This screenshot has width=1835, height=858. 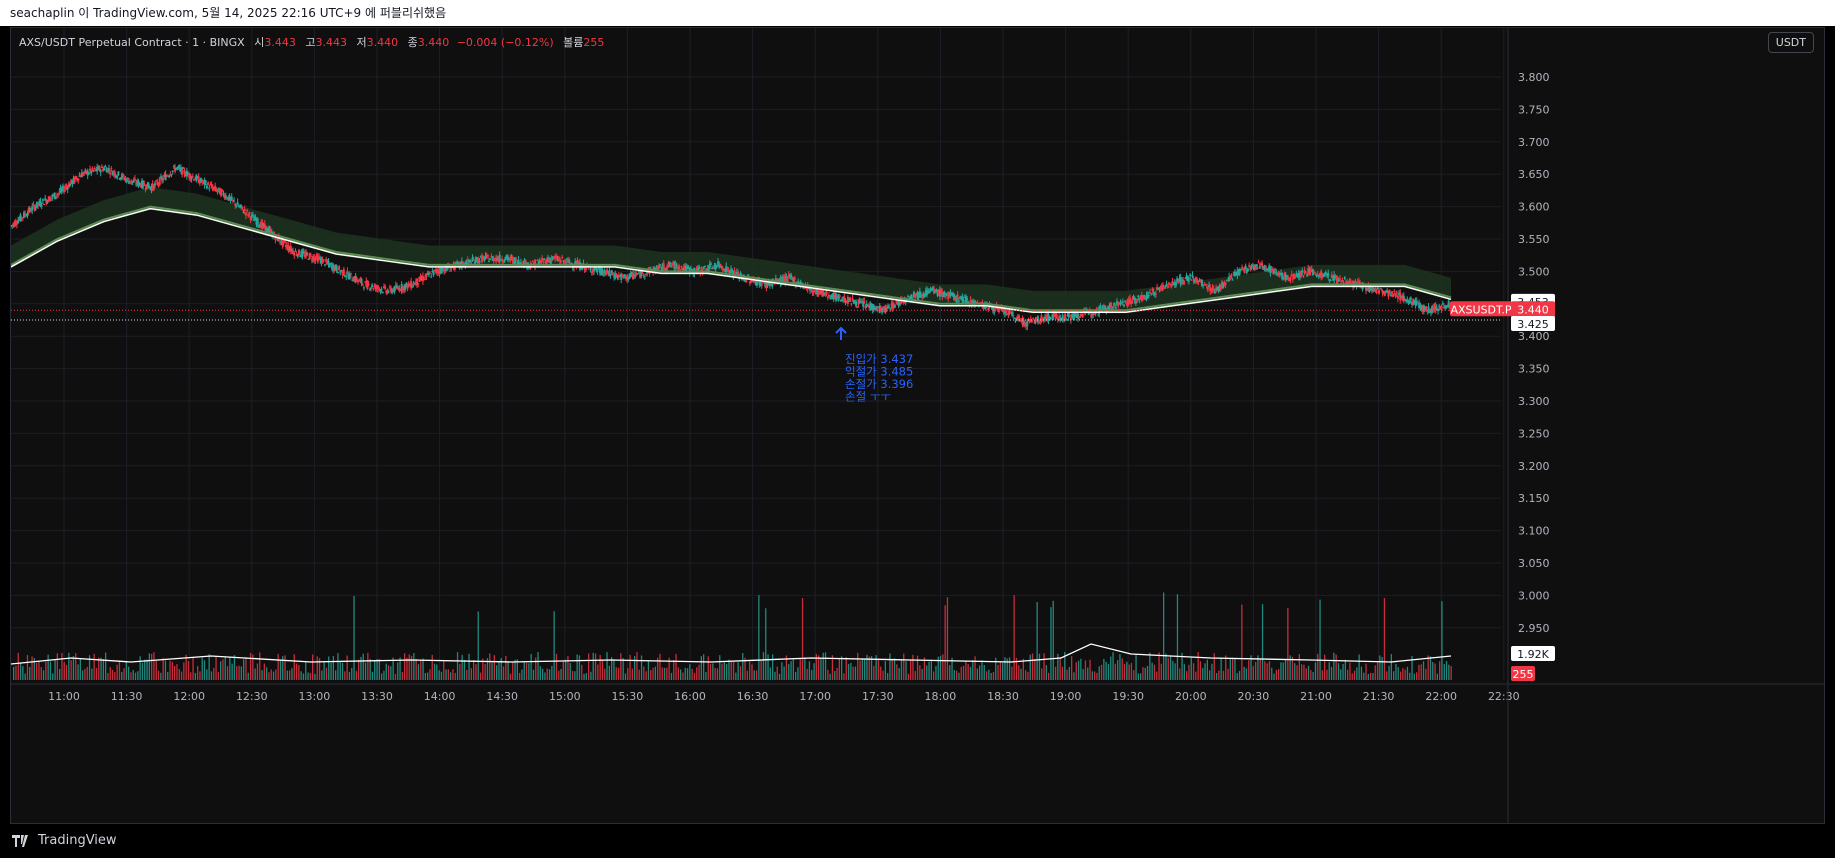 I want to click on tradingview-logo: TradingView, so click(x=64, y=840).